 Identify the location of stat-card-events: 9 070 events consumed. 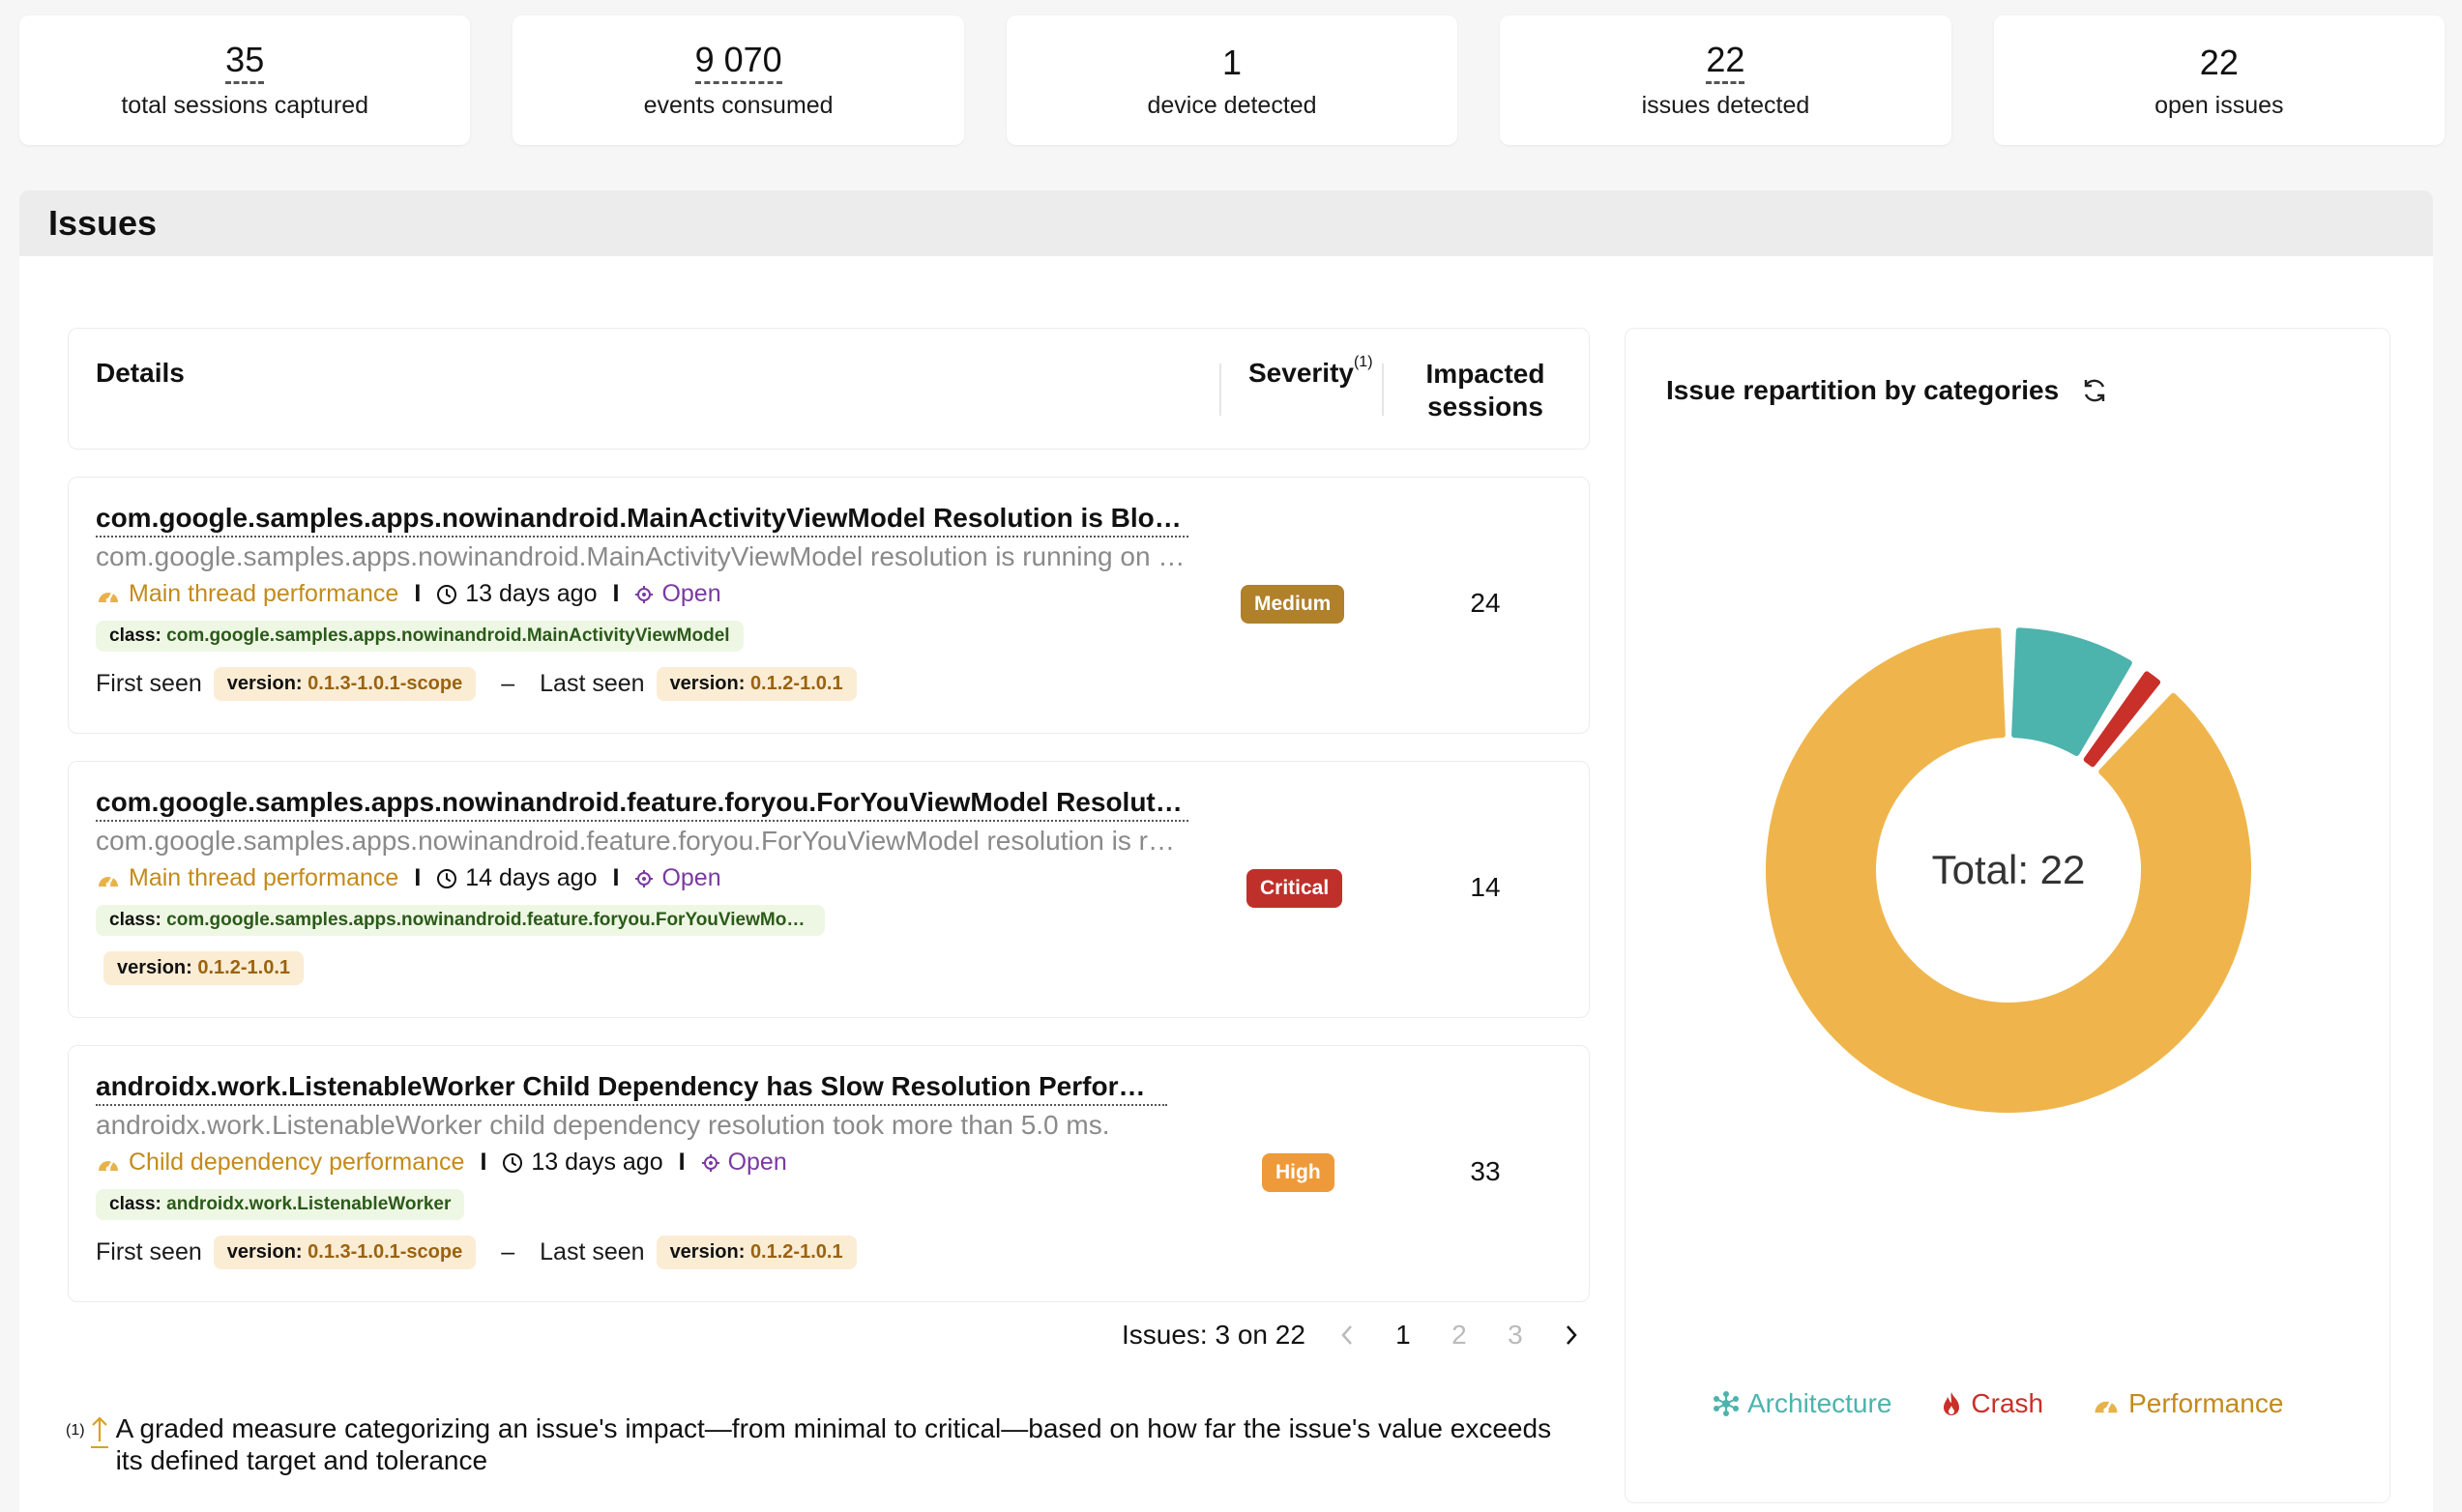
(739, 80).